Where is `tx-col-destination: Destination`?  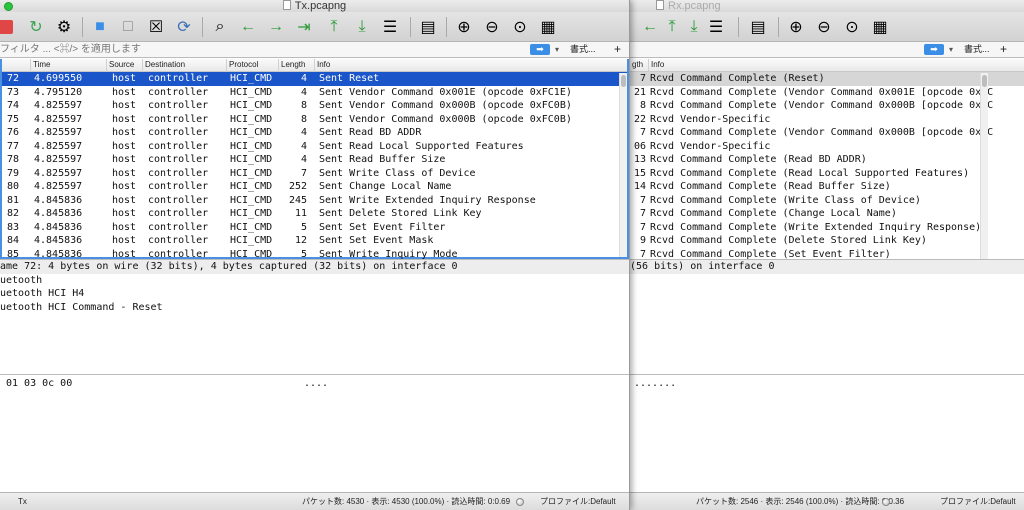 tx-col-destination: Destination is located at coordinates (163, 65).